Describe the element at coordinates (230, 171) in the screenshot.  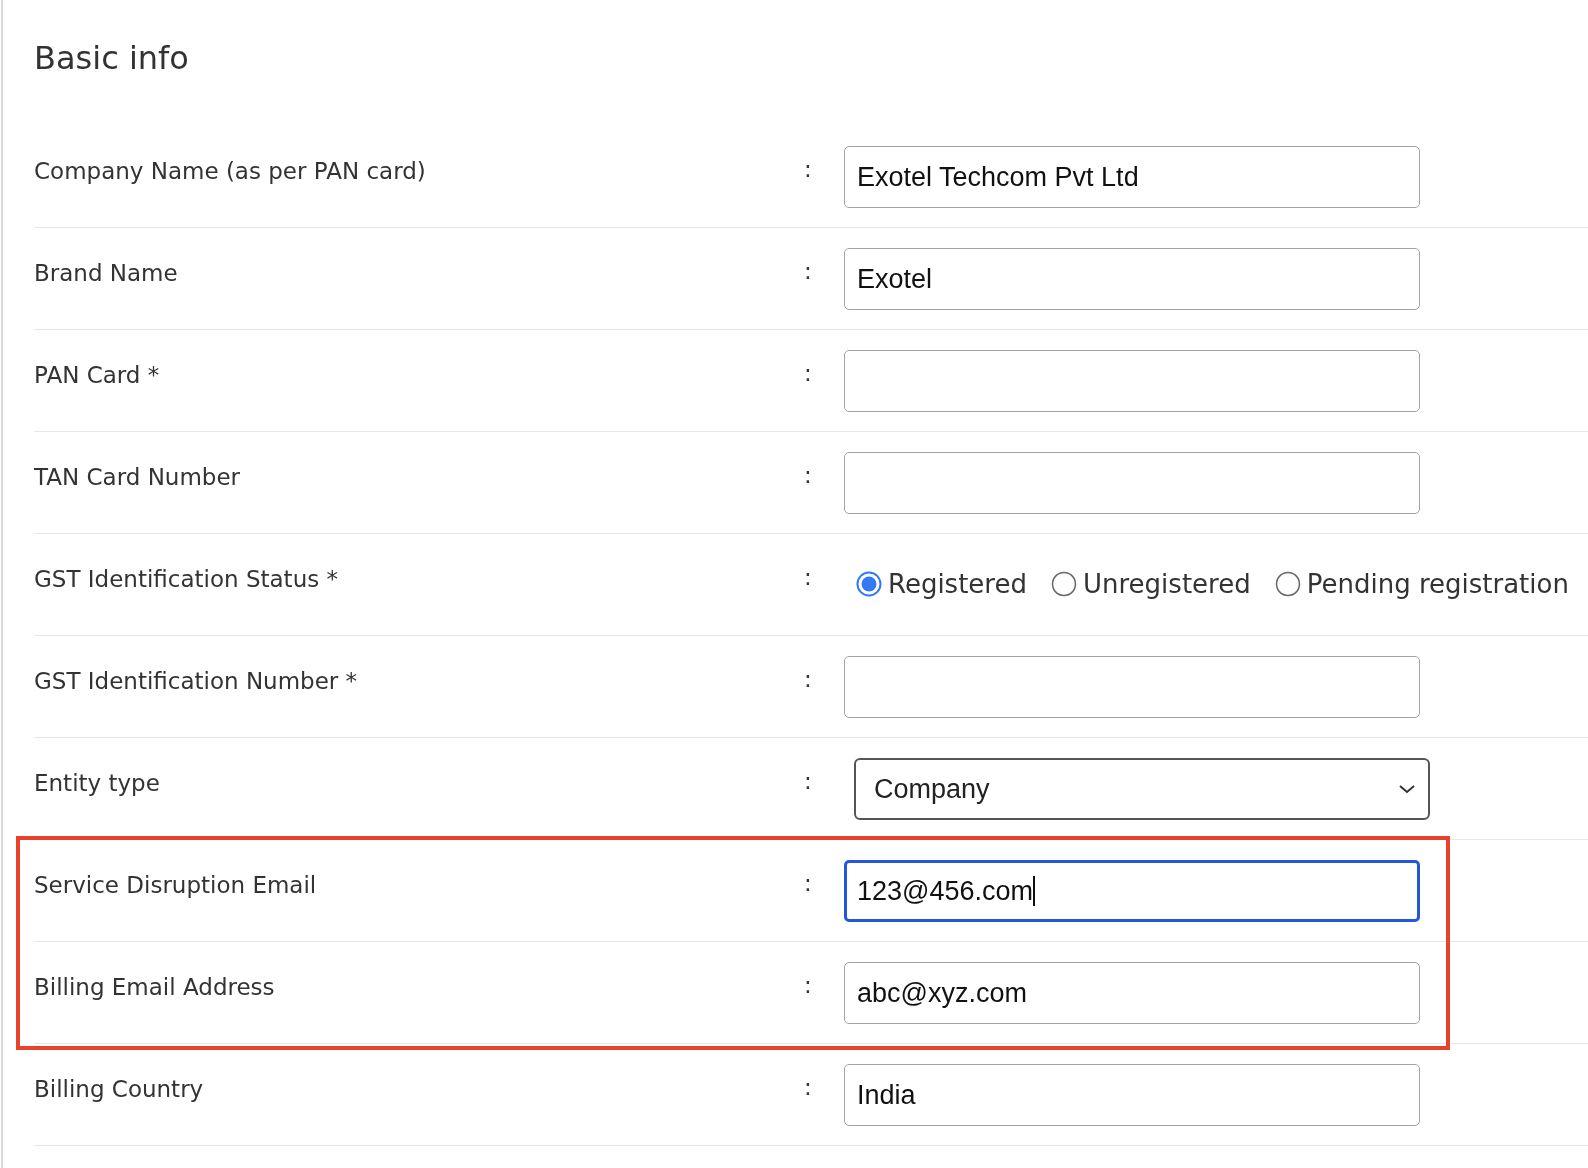
I see `field-label: Company Name (as per PAN card)` at that location.